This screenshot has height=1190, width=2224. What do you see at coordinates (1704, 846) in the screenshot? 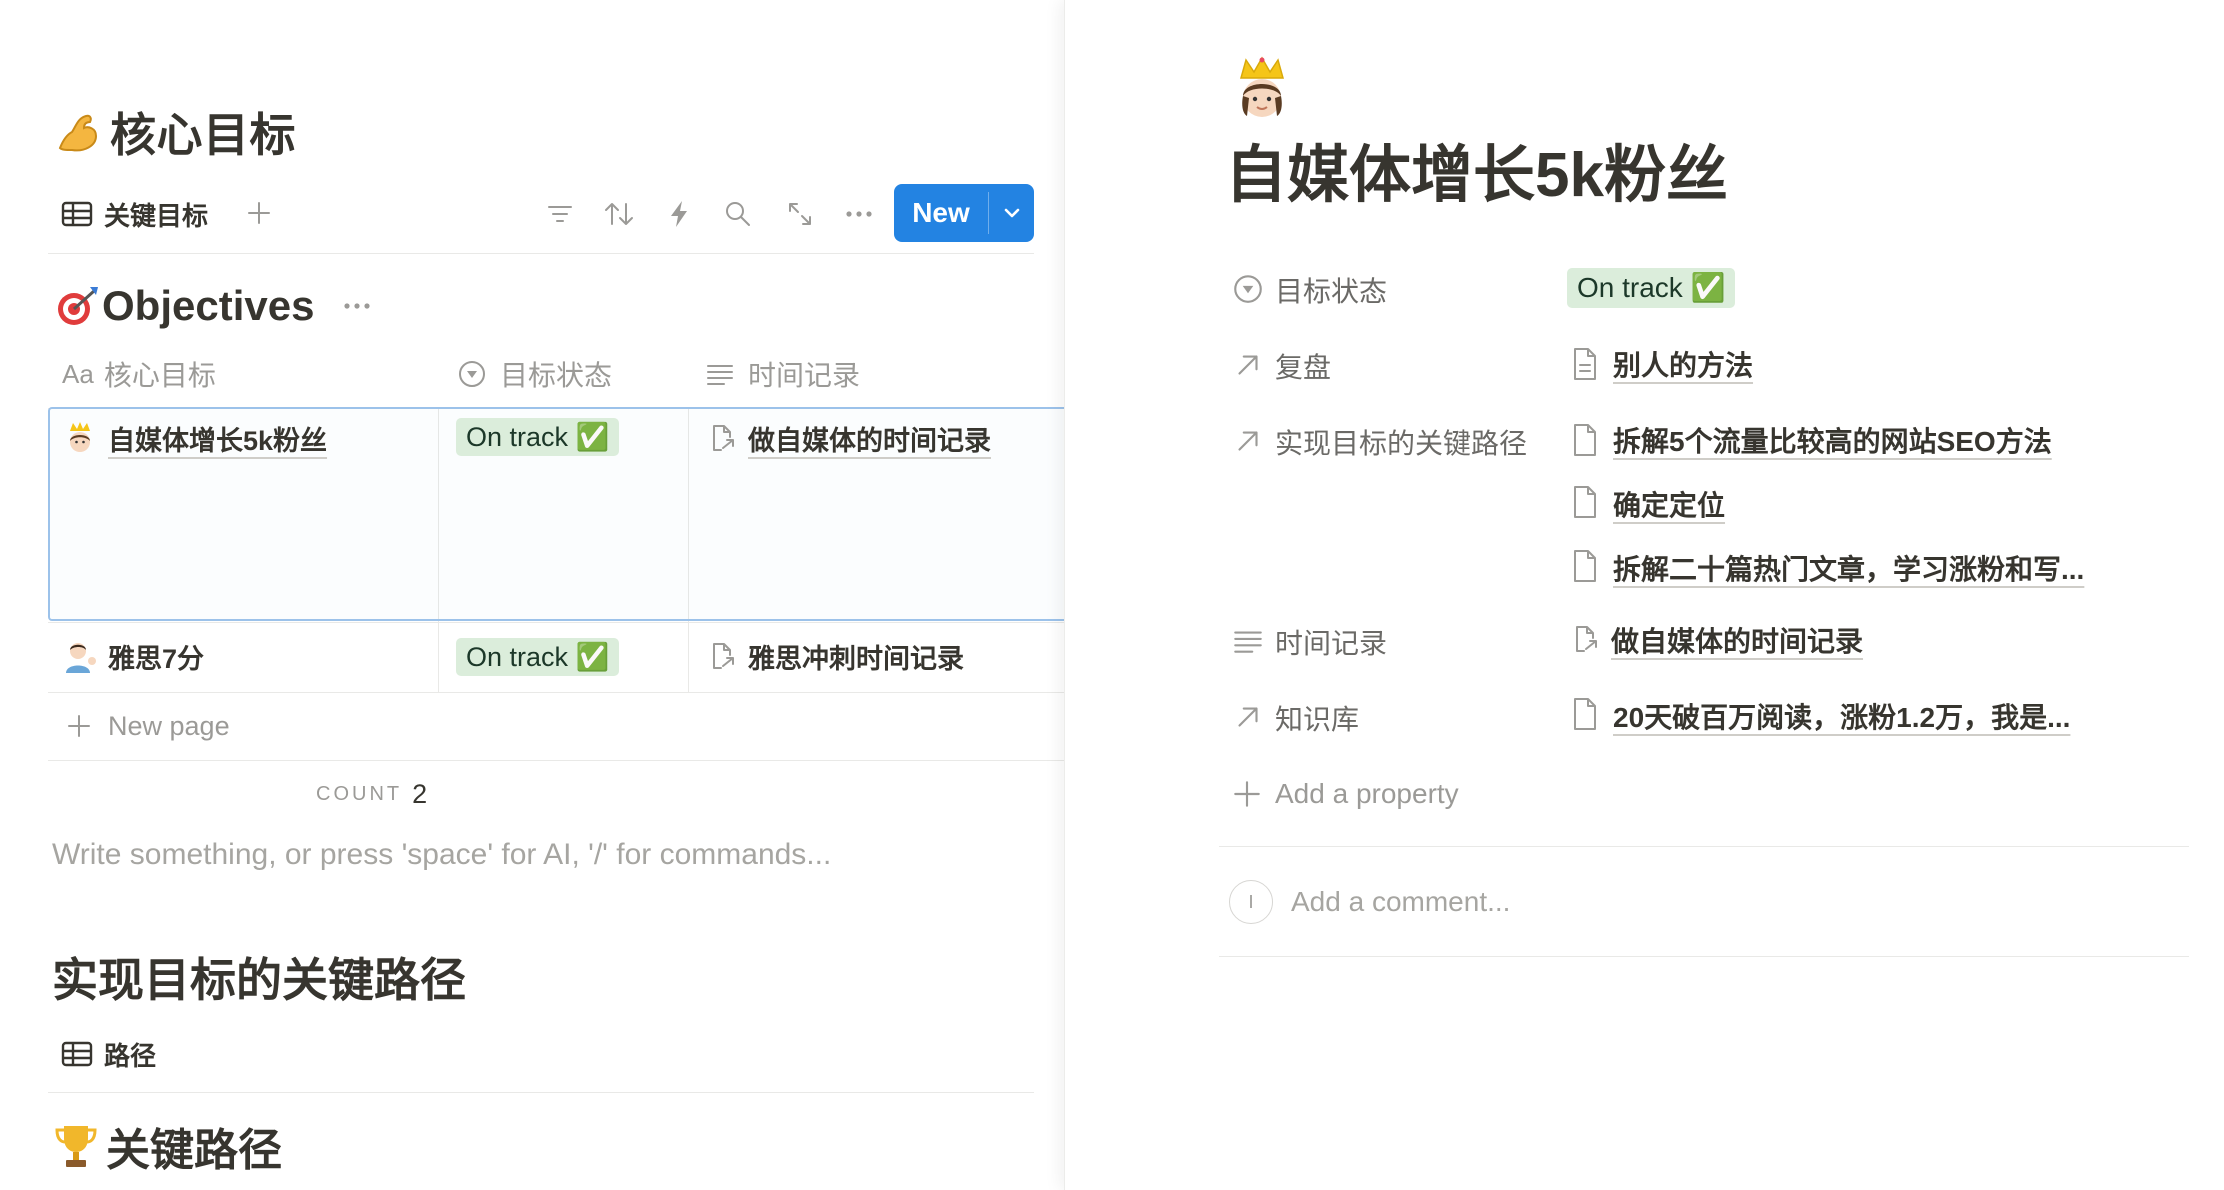
I see `properties-divider` at bounding box center [1704, 846].